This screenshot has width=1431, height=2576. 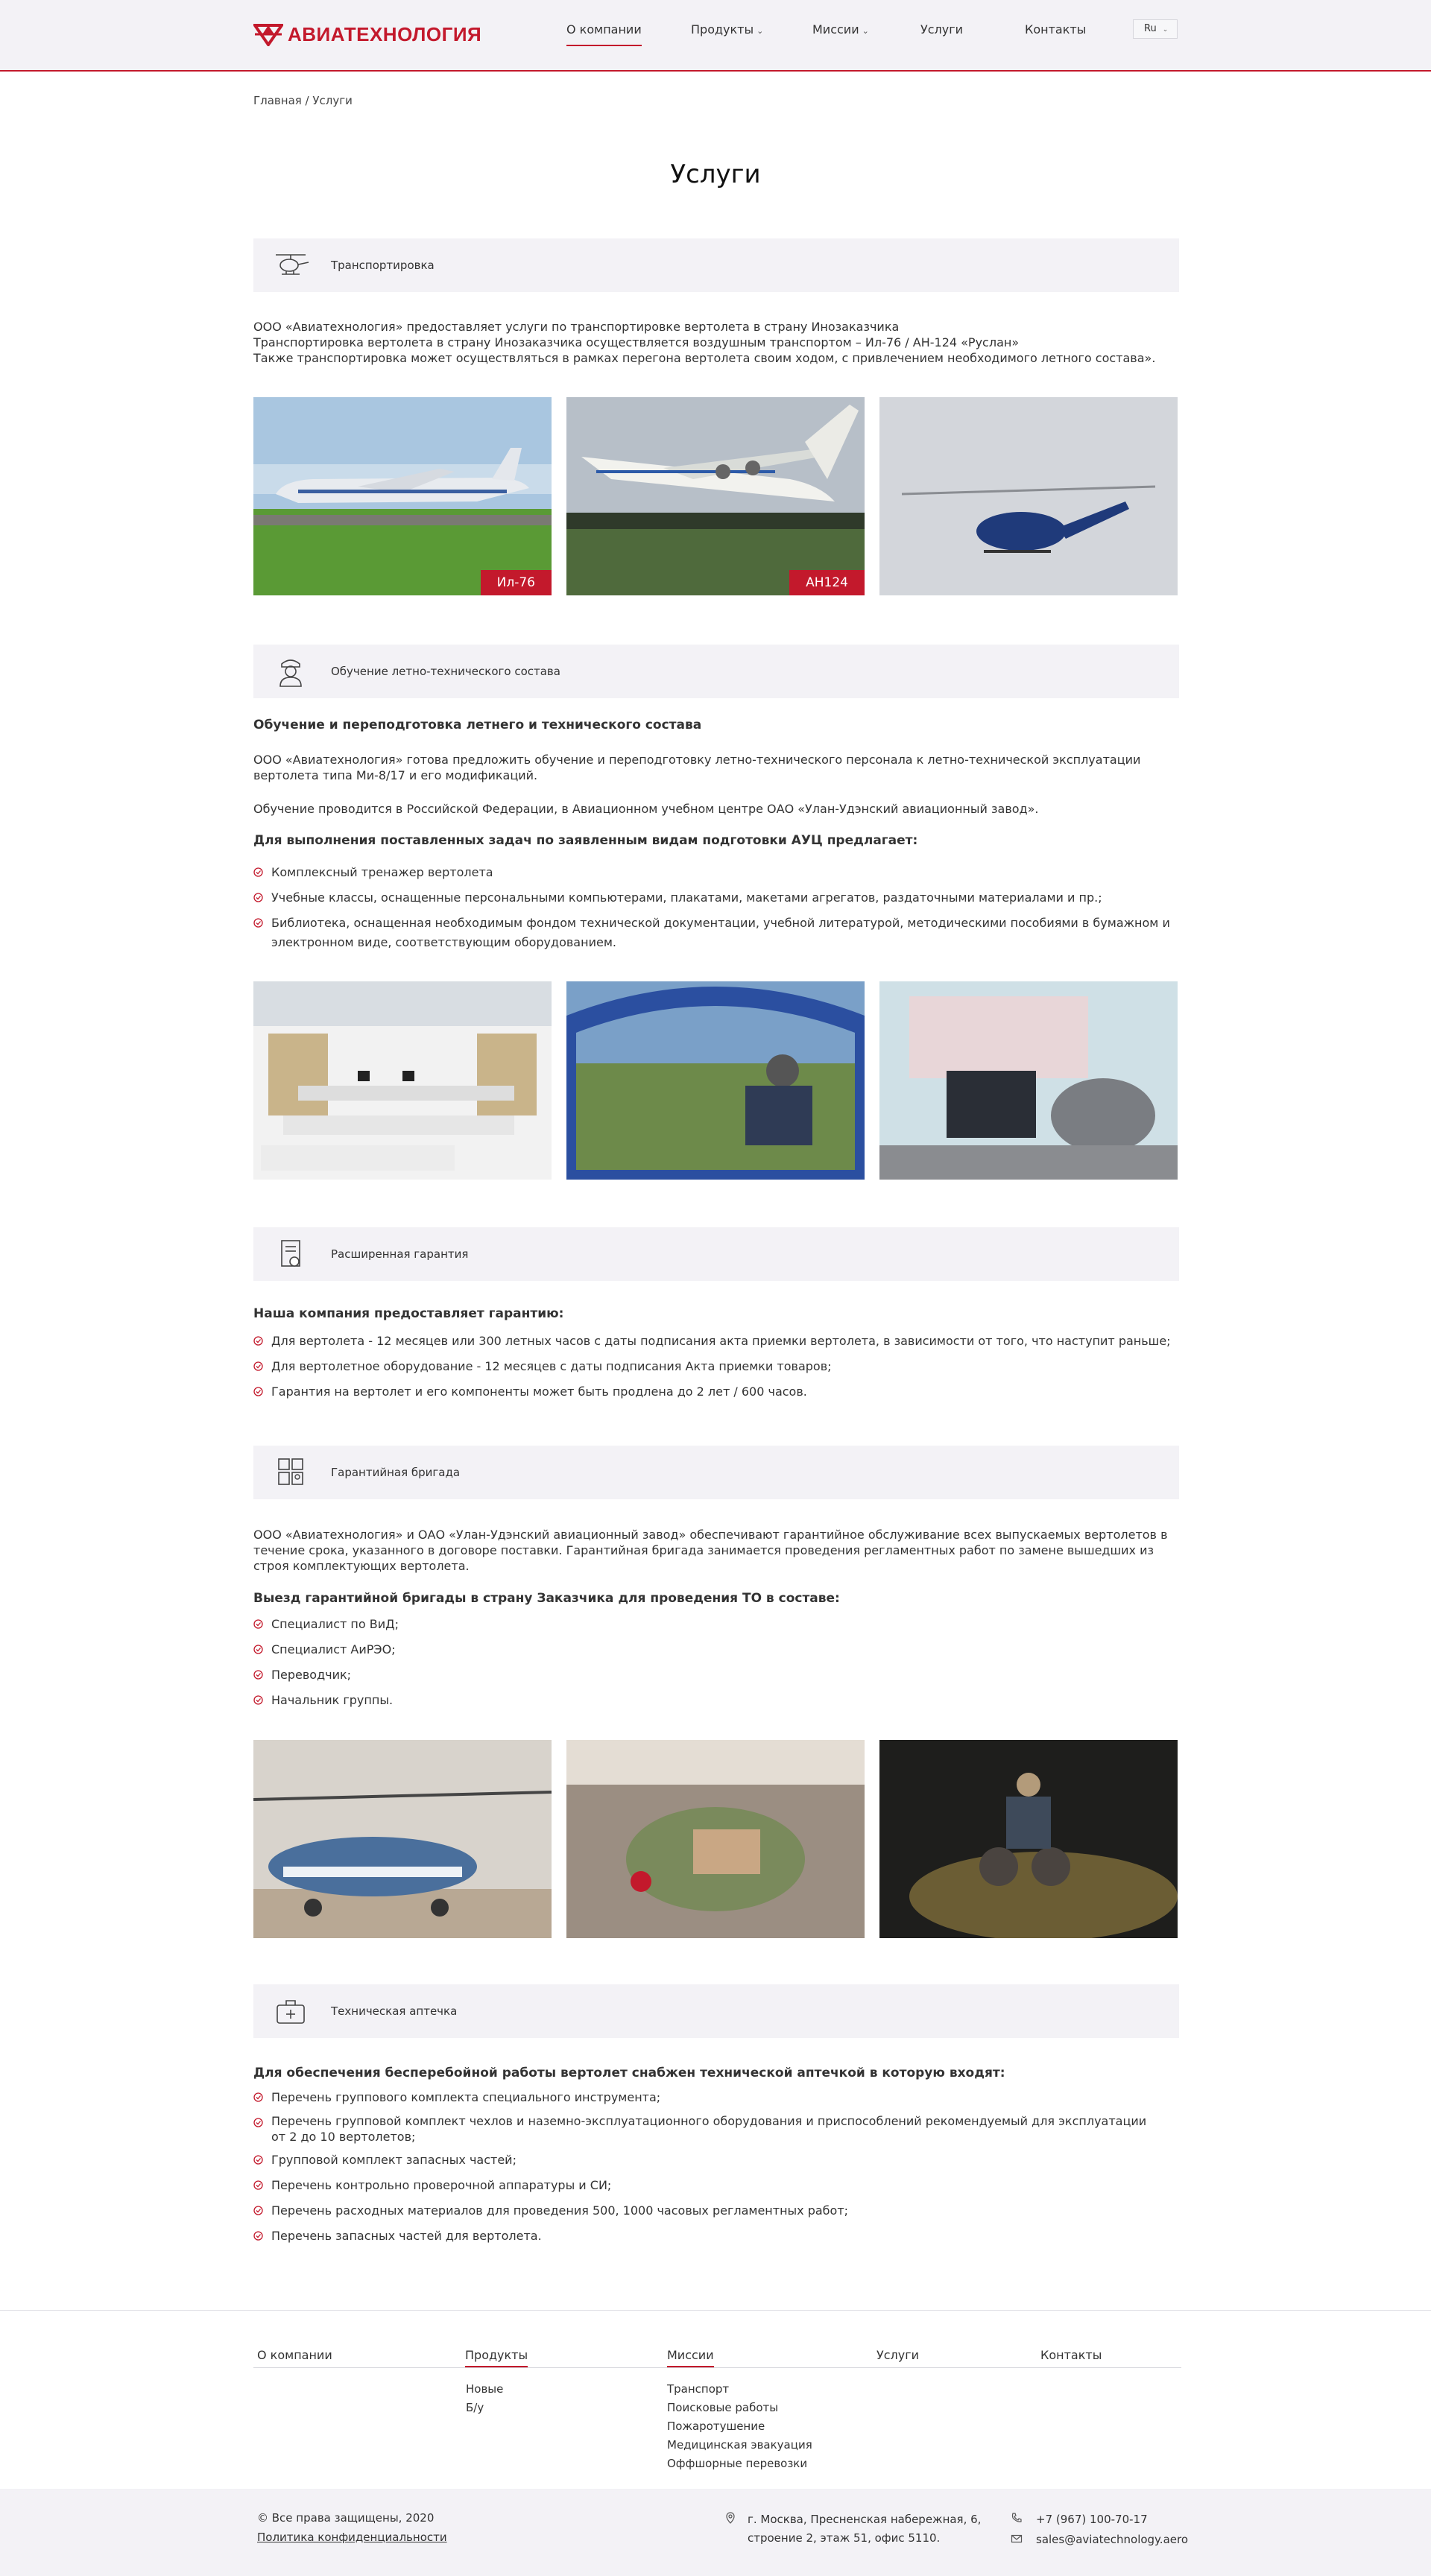 I want to click on list-item-text: Перечень запасных частей для вертолета., so click(x=407, y=2236).